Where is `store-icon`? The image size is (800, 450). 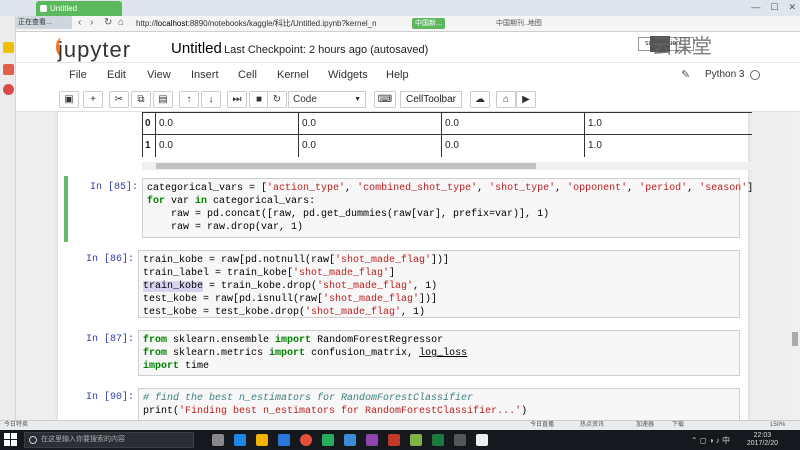
store-icon is located at coordinates (284, 440).